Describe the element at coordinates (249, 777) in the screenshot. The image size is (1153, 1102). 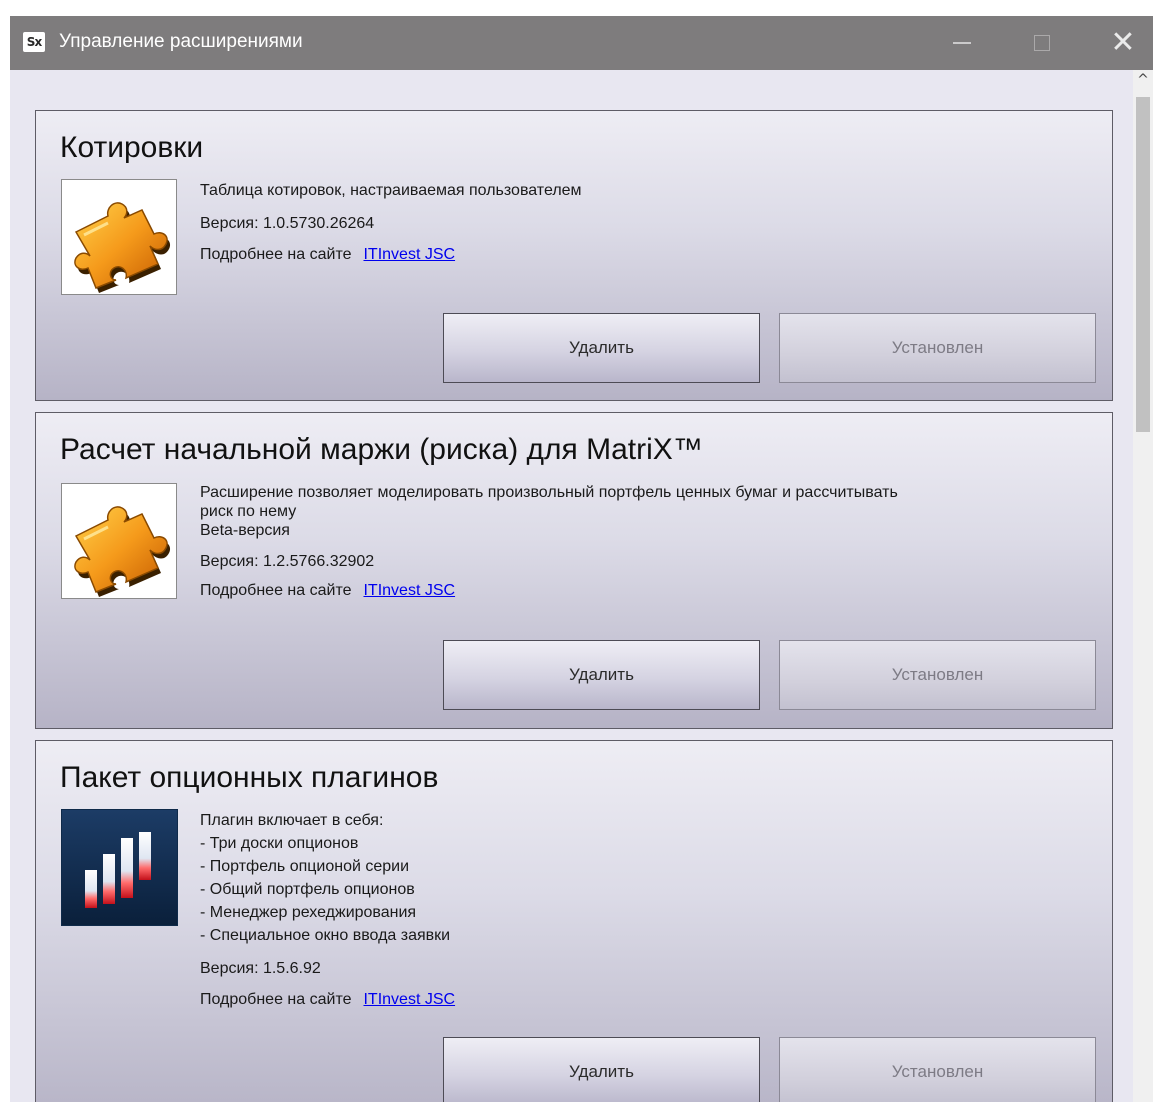
I see `extension-title: Пакет опционных плагинов` at that location.